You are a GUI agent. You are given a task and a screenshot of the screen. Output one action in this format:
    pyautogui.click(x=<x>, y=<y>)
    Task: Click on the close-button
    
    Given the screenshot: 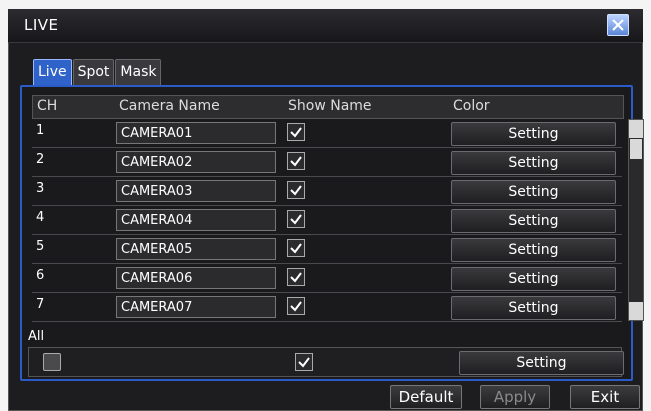 What is the action you would take?
    pyautogui.click(x=618, y=25)
    